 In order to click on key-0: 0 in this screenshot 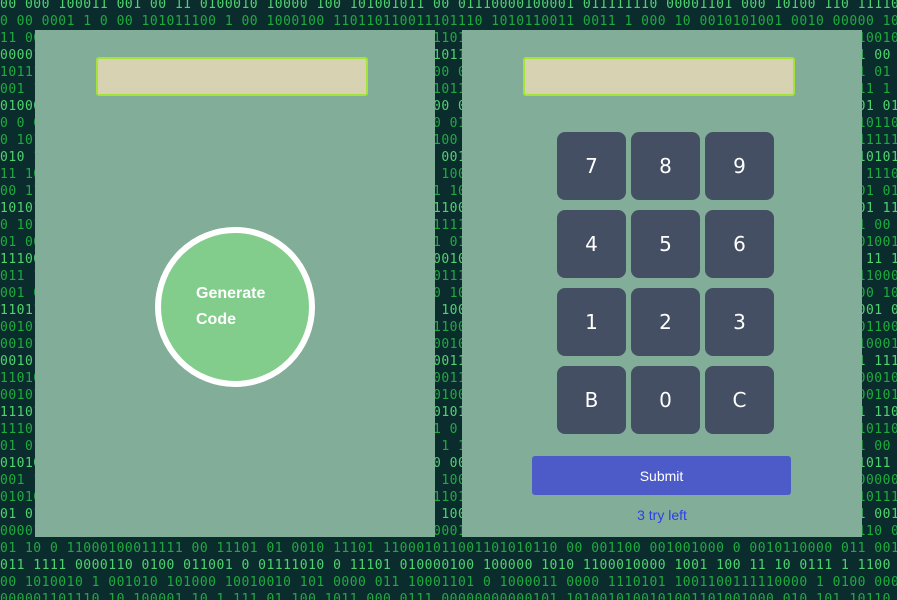, I will do `click(665, 400)`.